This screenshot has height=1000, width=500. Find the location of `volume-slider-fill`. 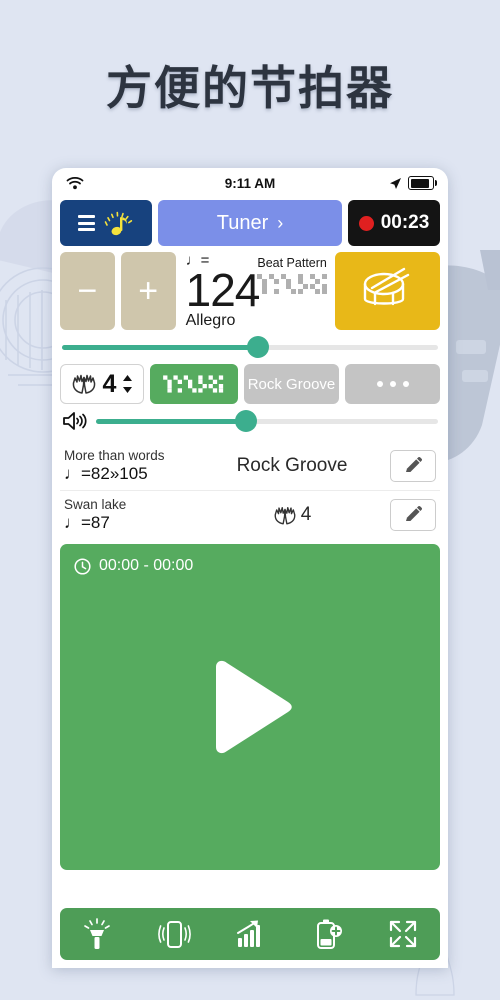

volume-slider-fill is located at coordinates (171, 421).